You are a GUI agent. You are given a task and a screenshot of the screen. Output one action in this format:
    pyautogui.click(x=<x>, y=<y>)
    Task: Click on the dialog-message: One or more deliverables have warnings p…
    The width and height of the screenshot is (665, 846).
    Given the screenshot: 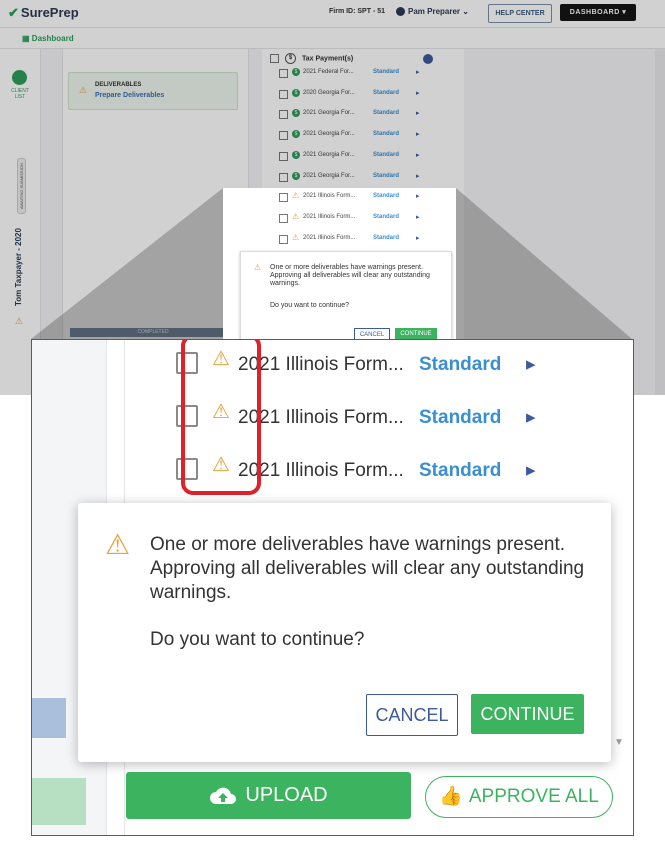 What is the action you would take?
    pyautogui.click(x=367, y=568)
    